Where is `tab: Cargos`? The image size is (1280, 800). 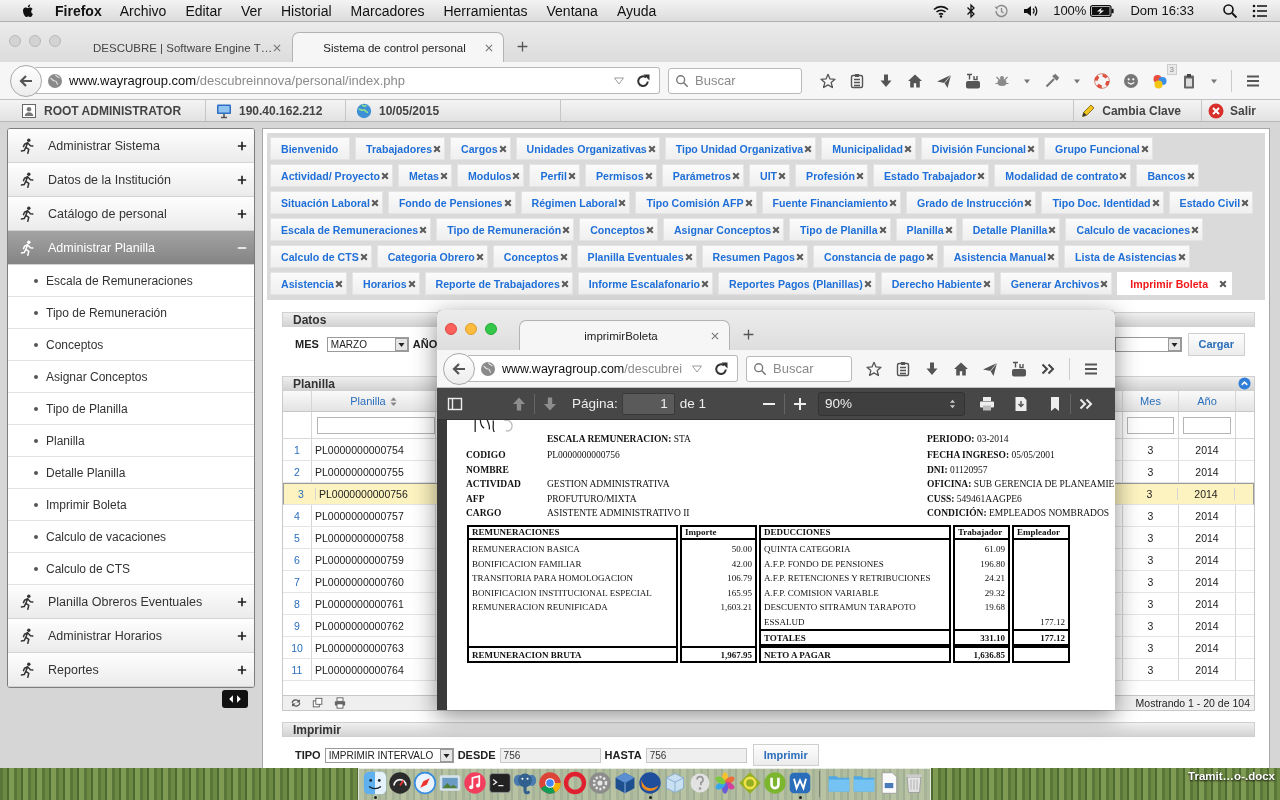
tab: Cargos is located at coordinates (480, 148).